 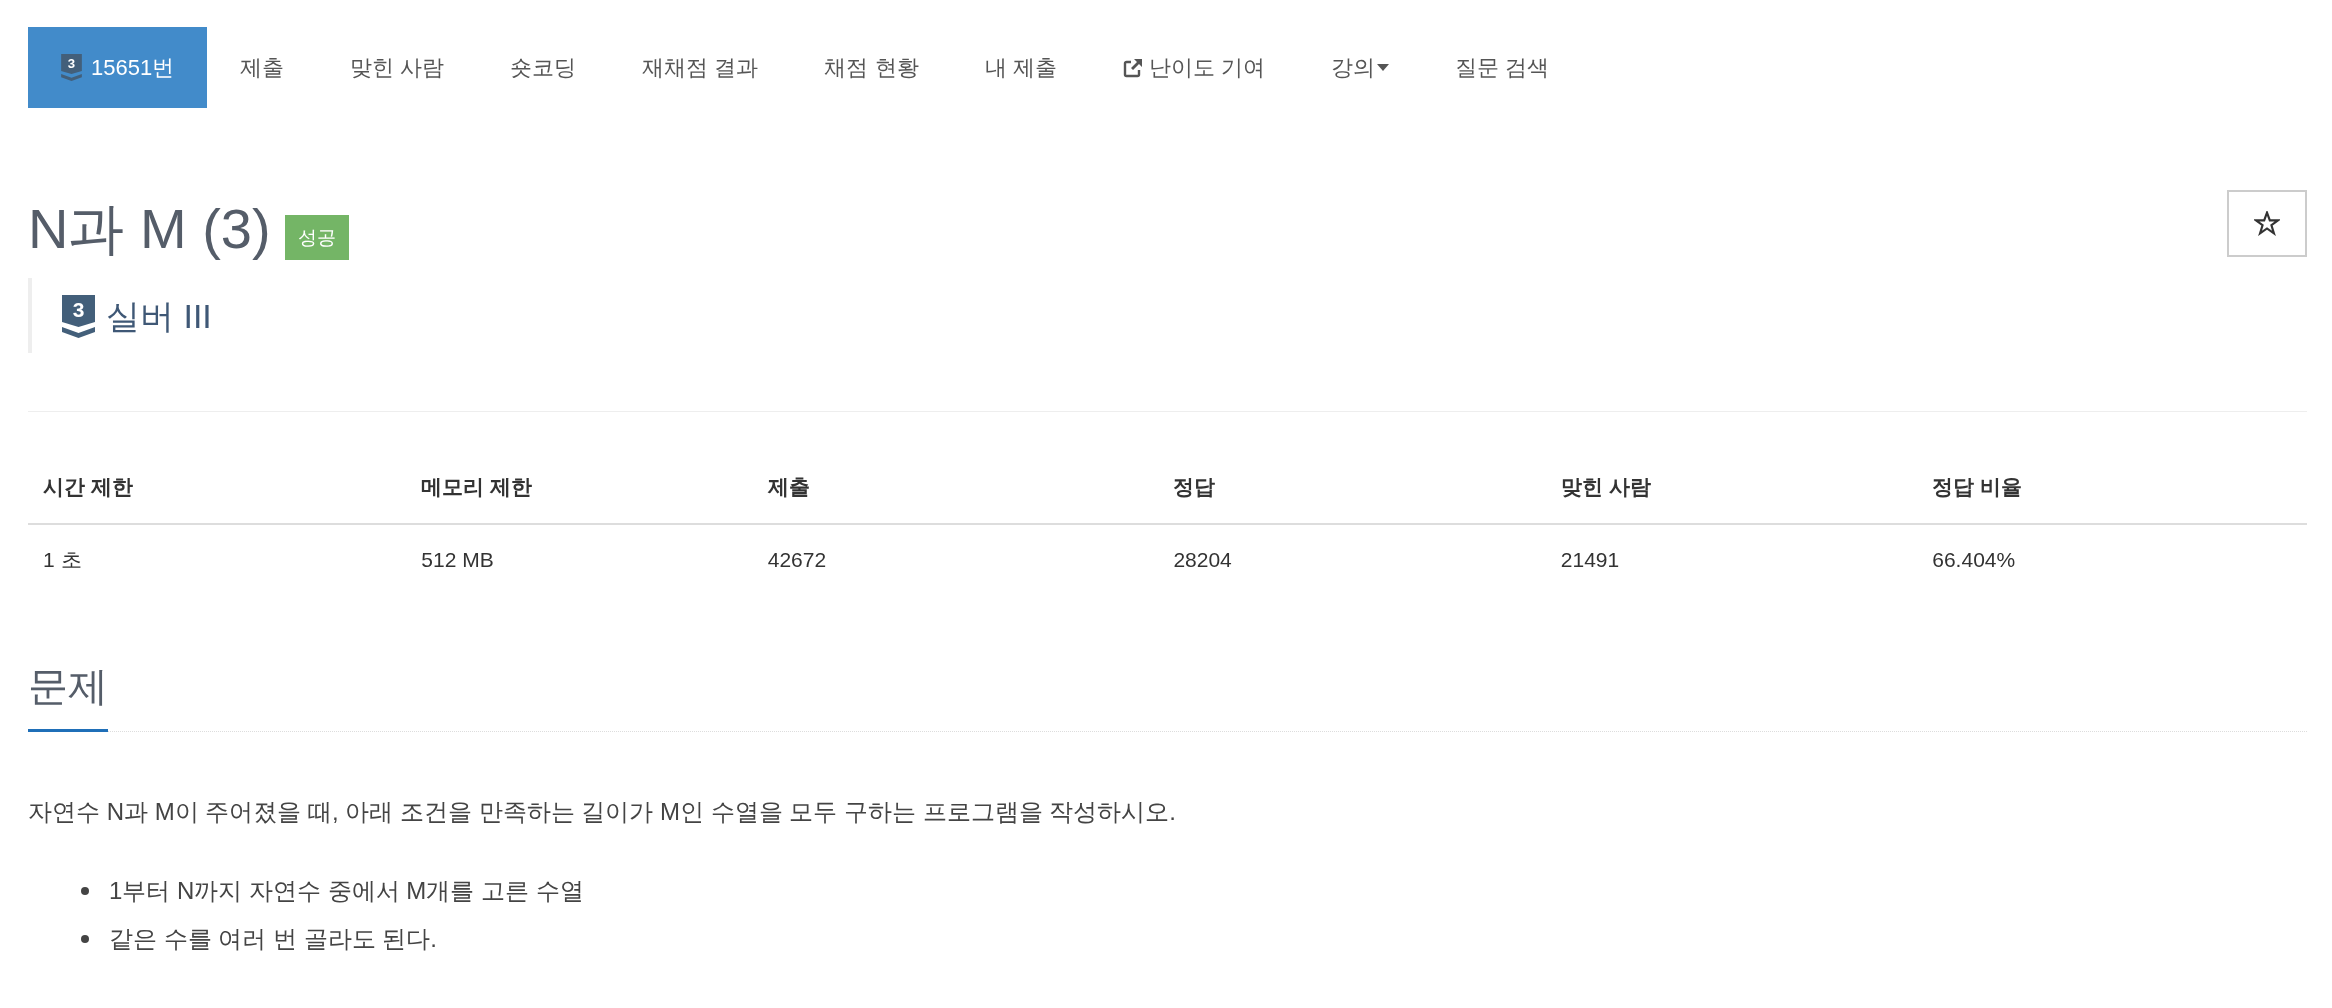 I want to click on problem-description: 자연수 N과 M이 주어졌을 때, 아래 조건을 만족하는 길이가 M인 수열을 모두 구하는 프로그램을 작성하시오., so click(x=602, y=812).